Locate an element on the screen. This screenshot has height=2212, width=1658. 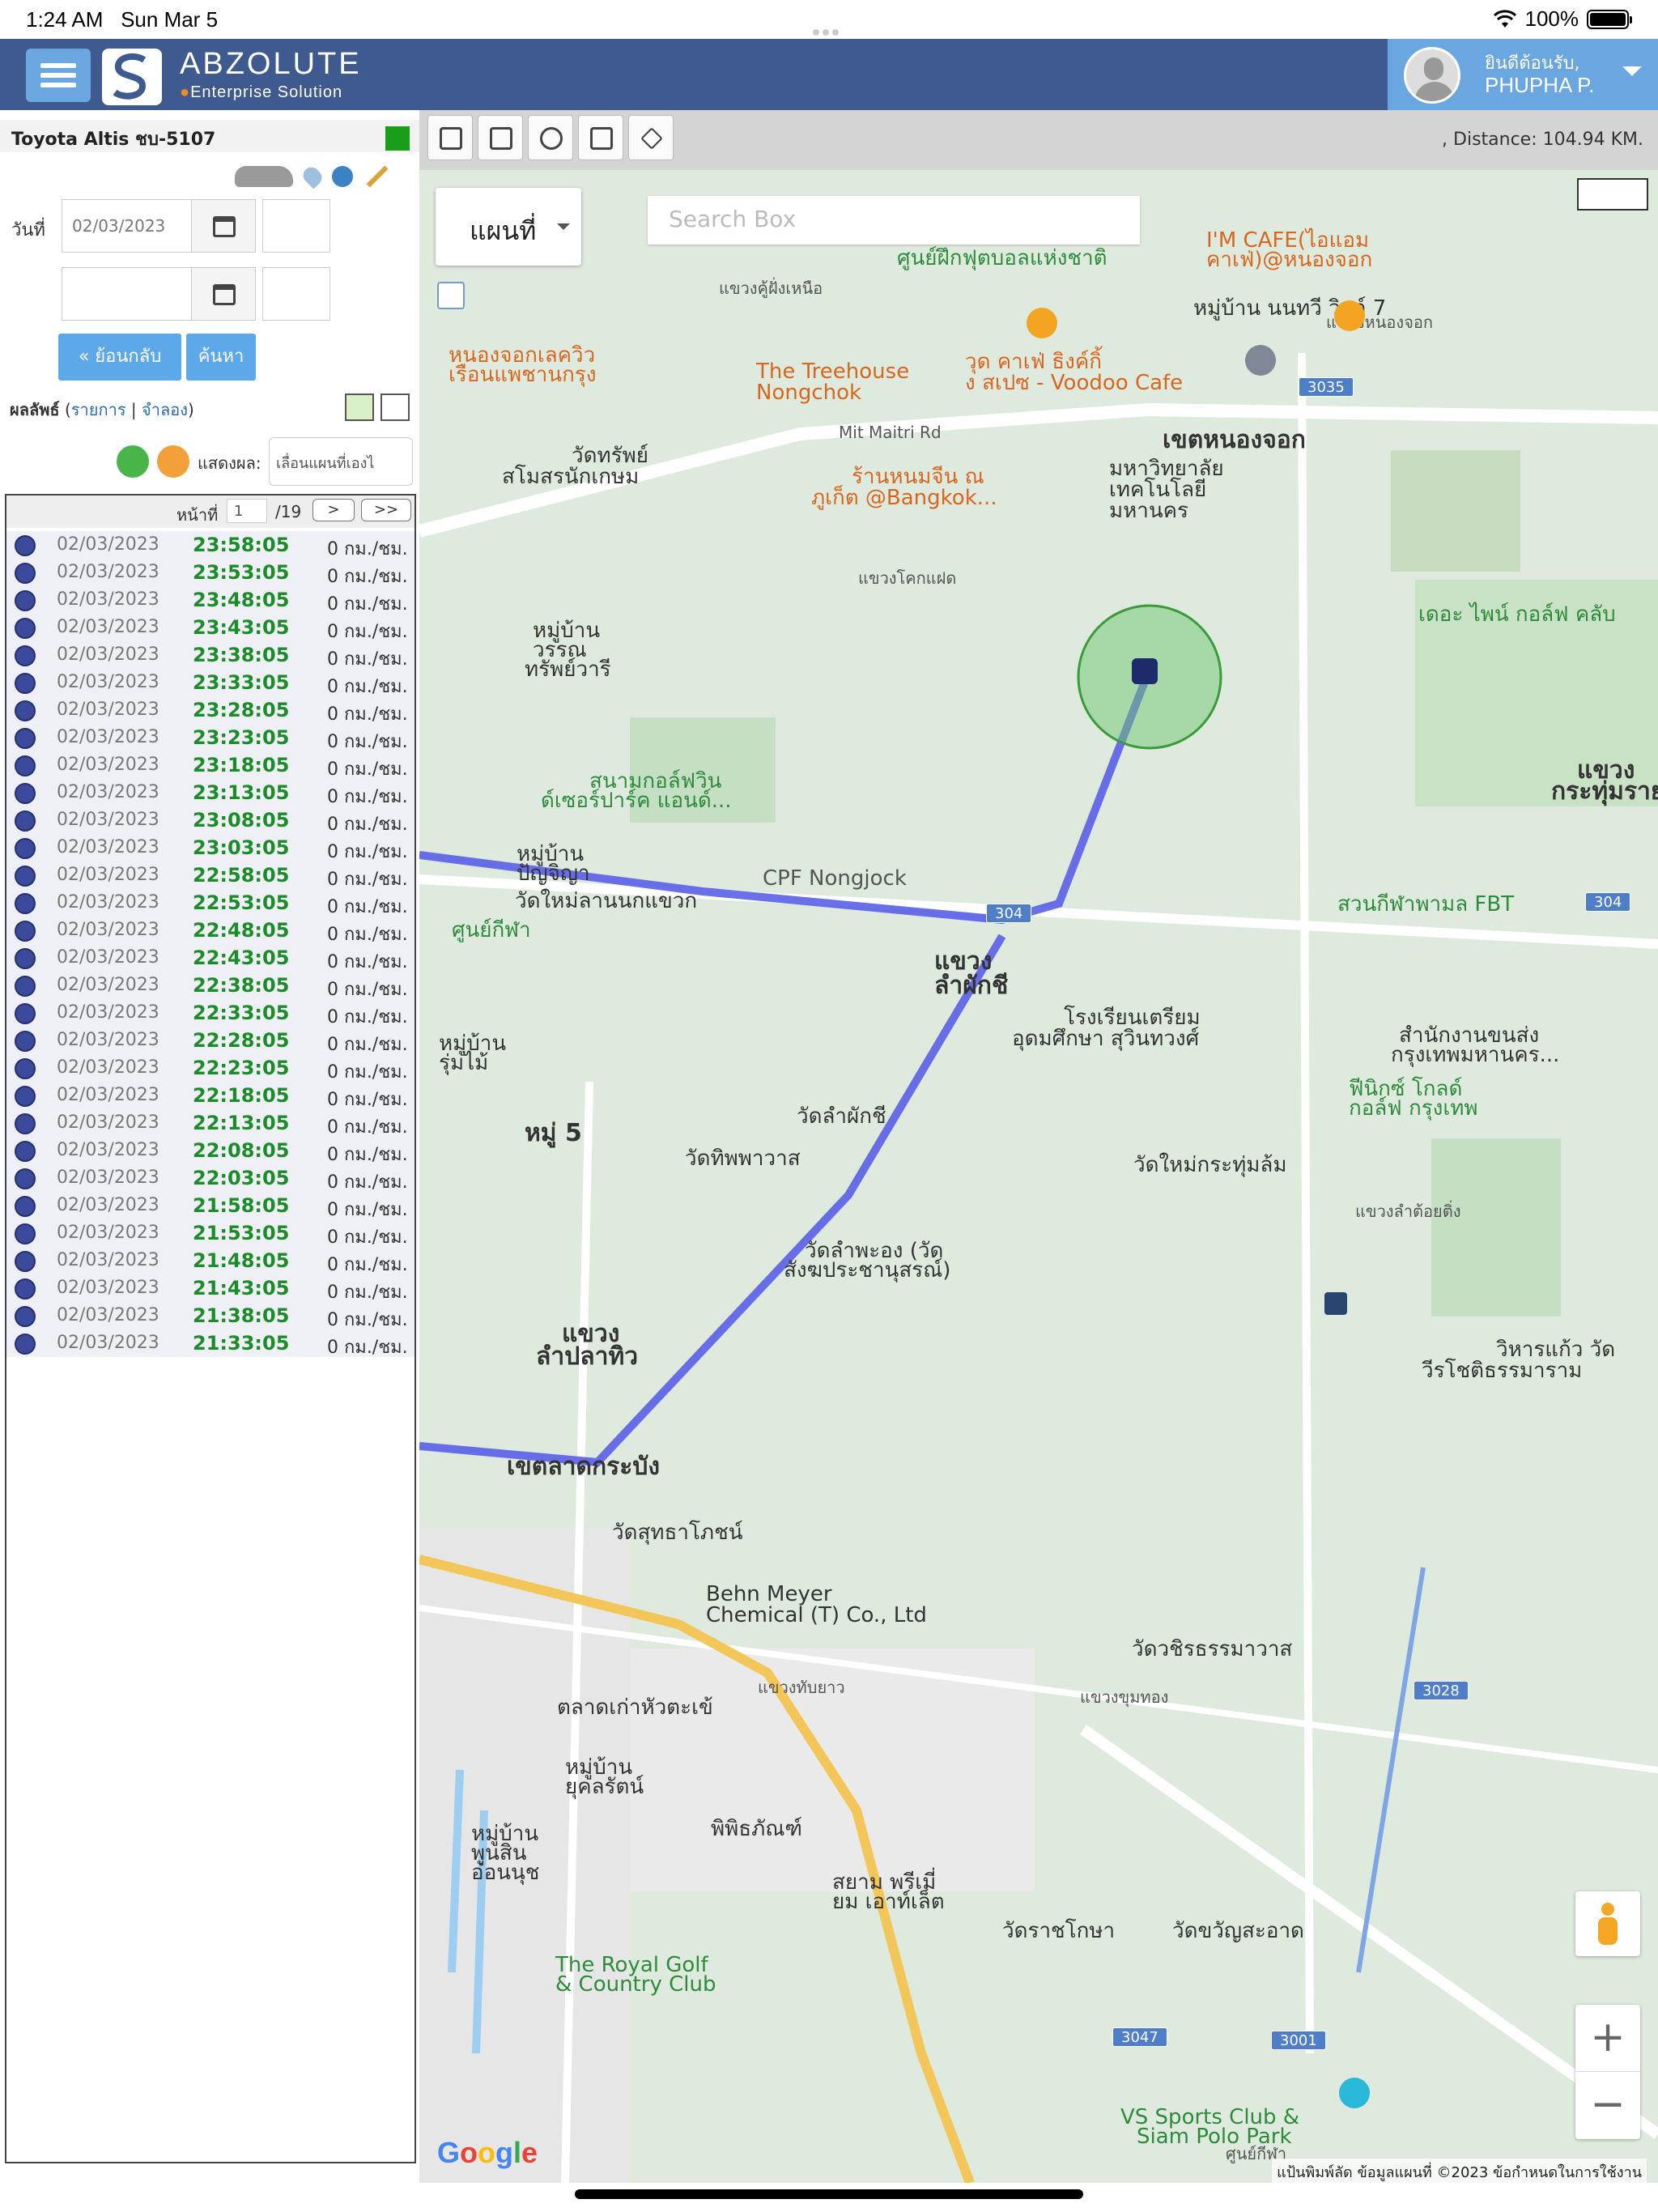
map-place-label: เขตลาดกระบัง is located at coordinates (583, 1467).